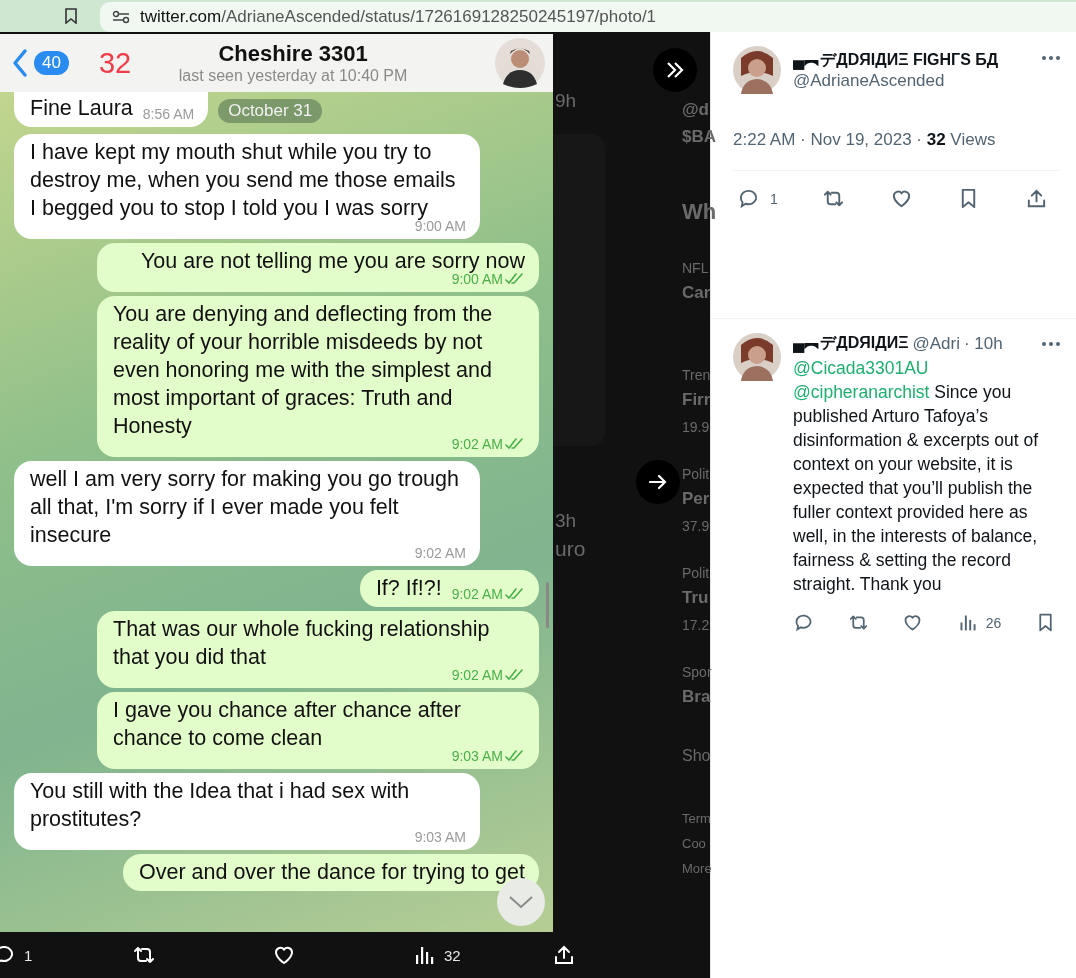 The width and height of the screenshot is (1076, 978). Describe the element at coordinates (696, 598) in the screenshot. I see `dimmed-text: Tru` at that location.